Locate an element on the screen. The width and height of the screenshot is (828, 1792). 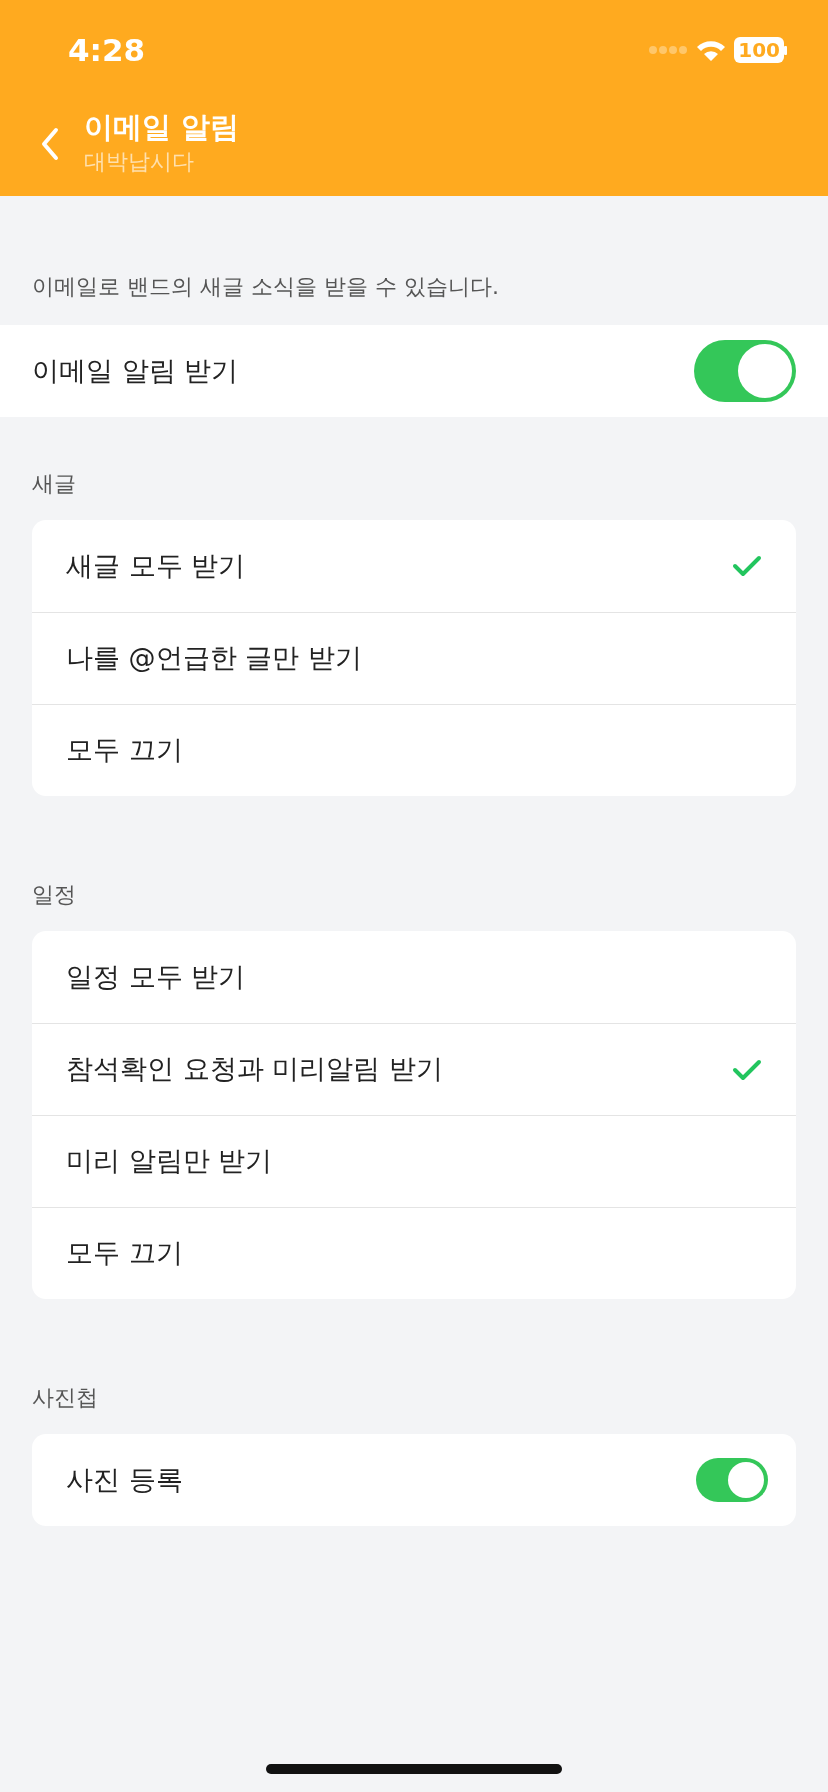
battery-tip-icon is located at coordinates (786, 50).